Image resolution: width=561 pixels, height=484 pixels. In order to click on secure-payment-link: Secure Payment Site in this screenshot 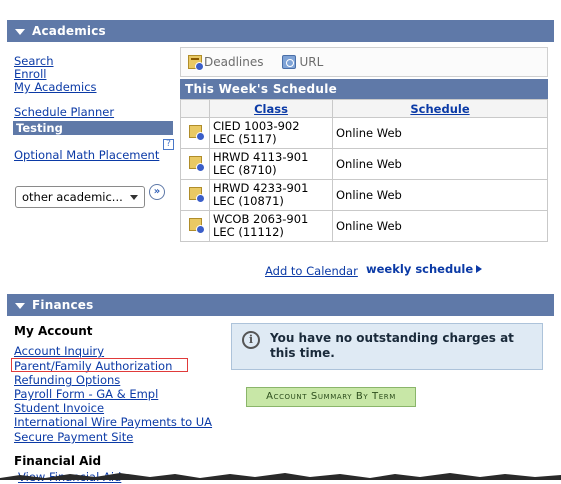, I will do `click(73, 437)`.